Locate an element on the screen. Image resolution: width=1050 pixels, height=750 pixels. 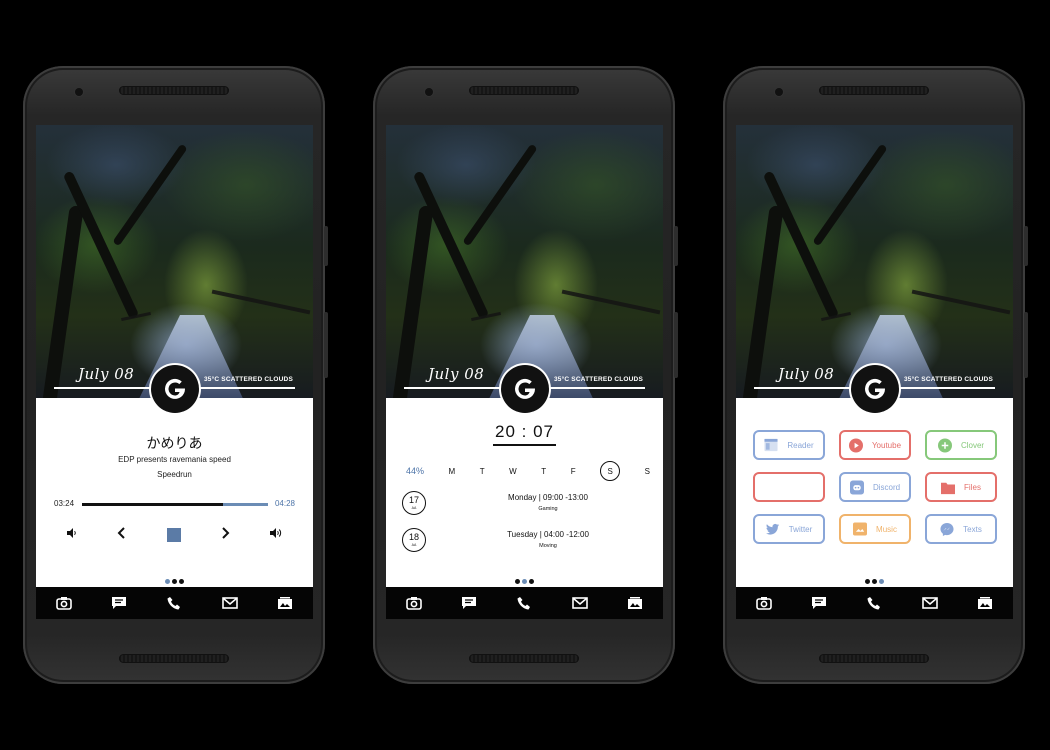
week-row: 44% M T W T F S S is located at coordinates (528, 471).